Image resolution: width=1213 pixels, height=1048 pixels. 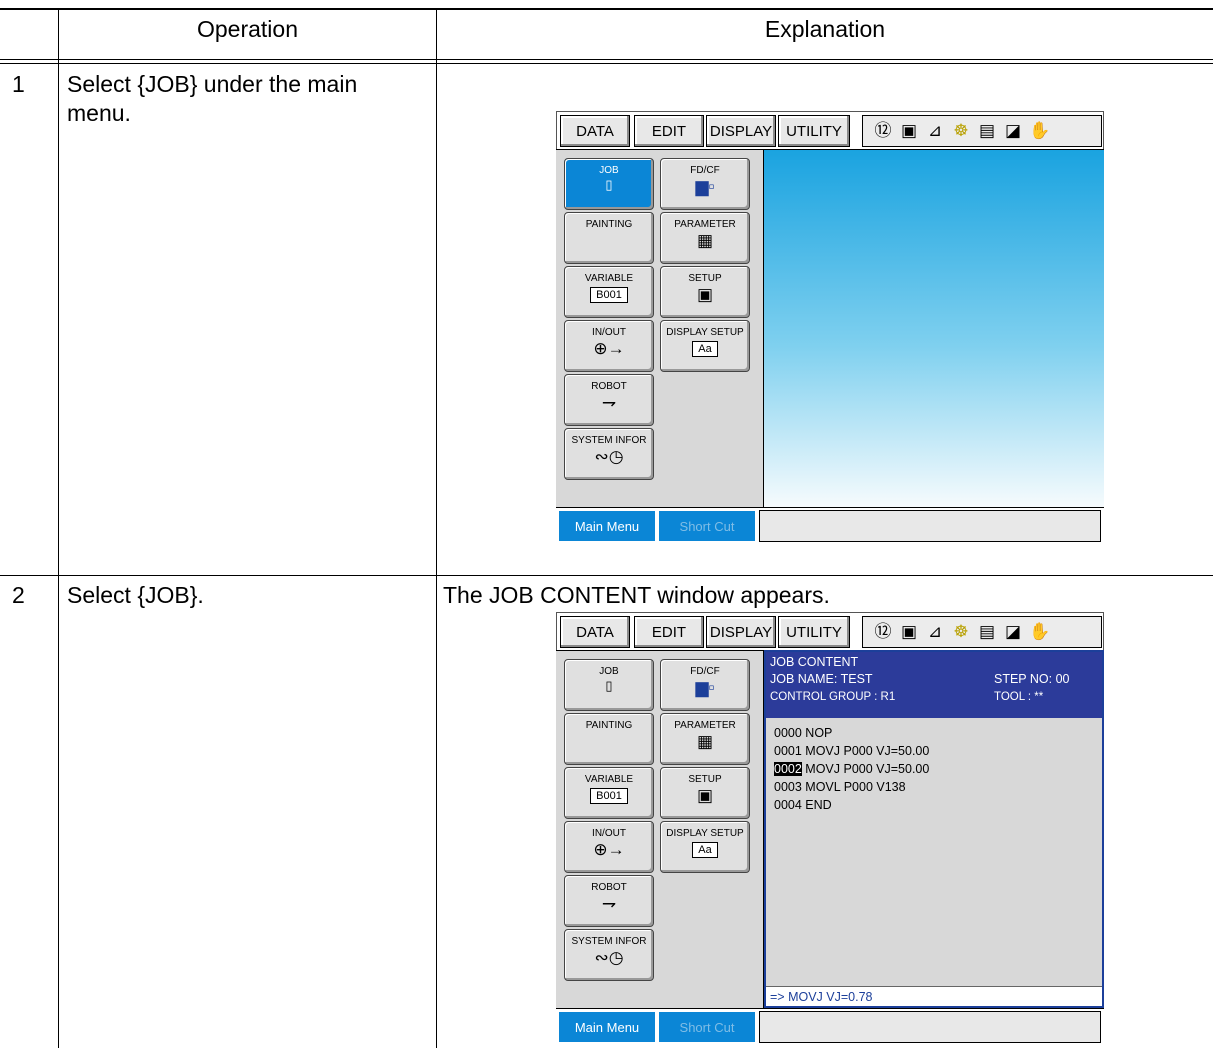 What do you see at coordinates (212, 98) in the screenshot?
I see `row-1-operation: Select {JOB} under the main menu.` at bounding box center [212, 98].